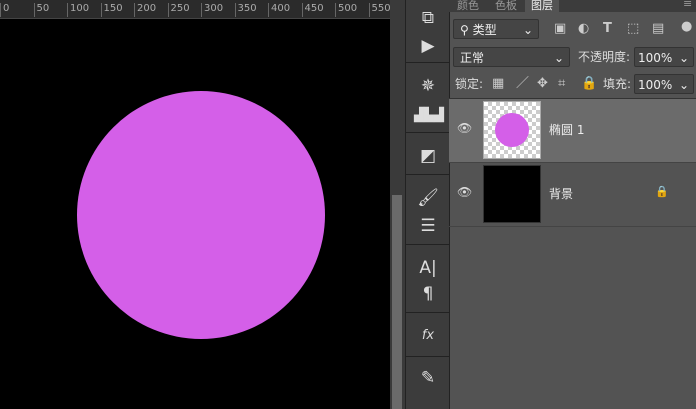 This screenshot has height=409, width=696. What do you see at coordinates (428, 18) in the screenshot?
I see `history-icon: ⧉` at bounding box center [428, 18].